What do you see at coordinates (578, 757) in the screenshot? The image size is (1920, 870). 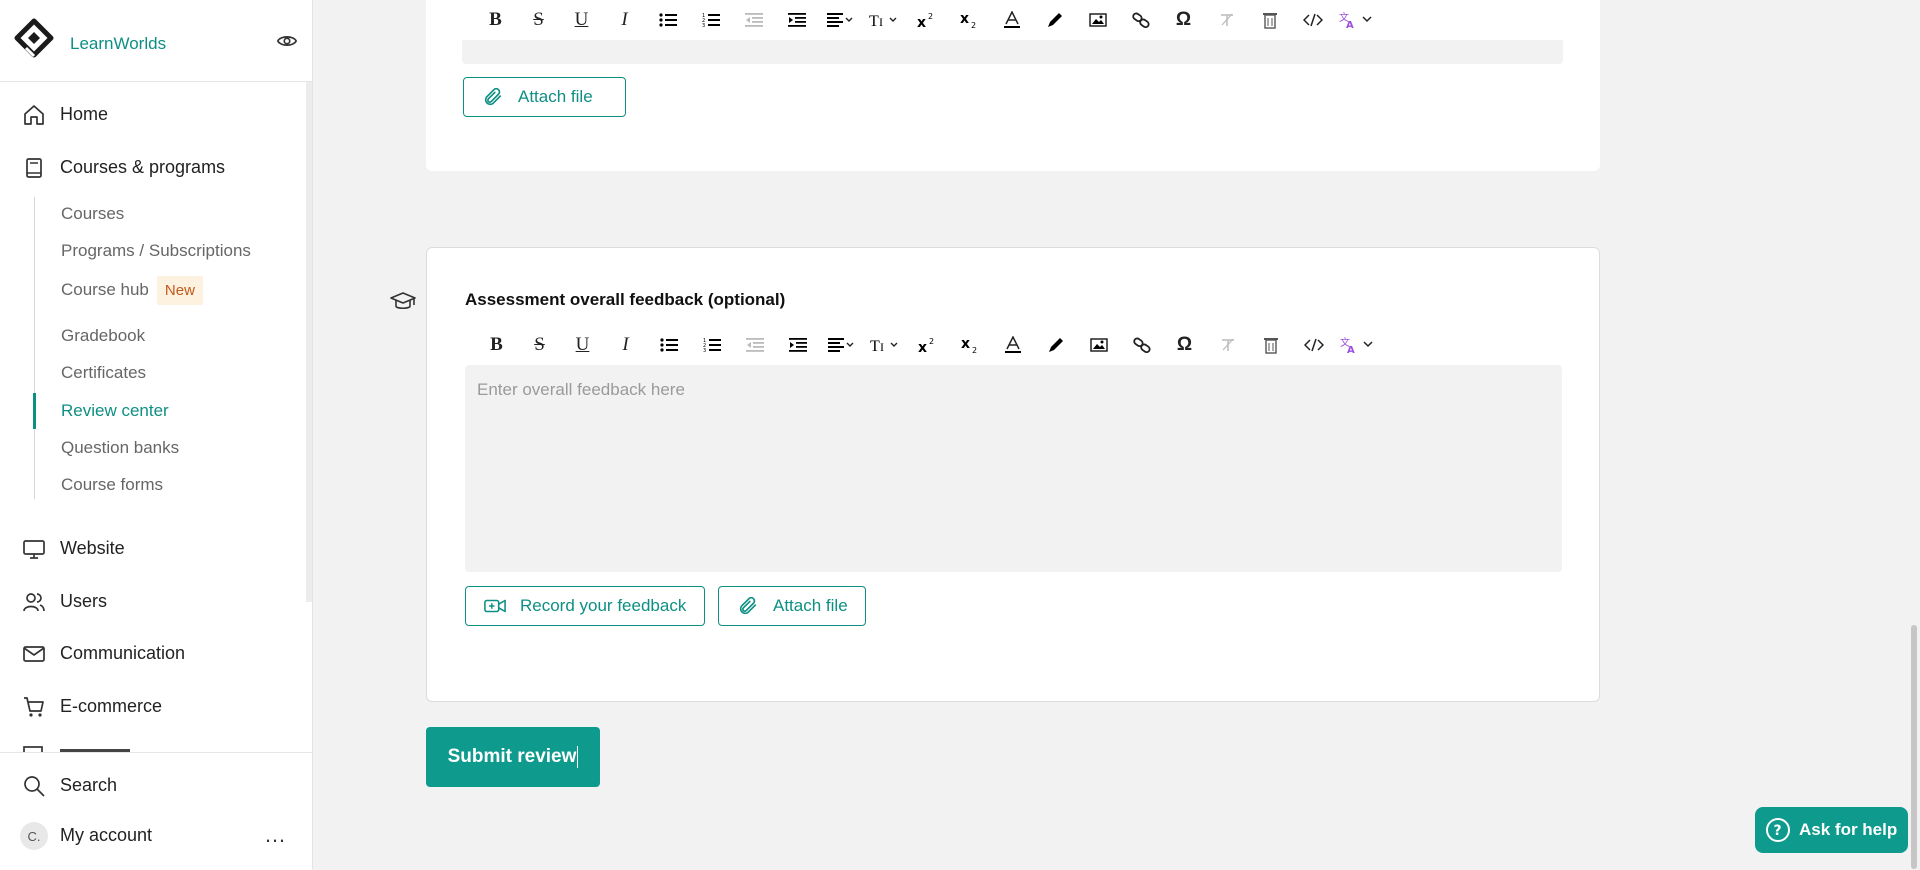 I see `text-cursor` at bounding box center [578, 757].